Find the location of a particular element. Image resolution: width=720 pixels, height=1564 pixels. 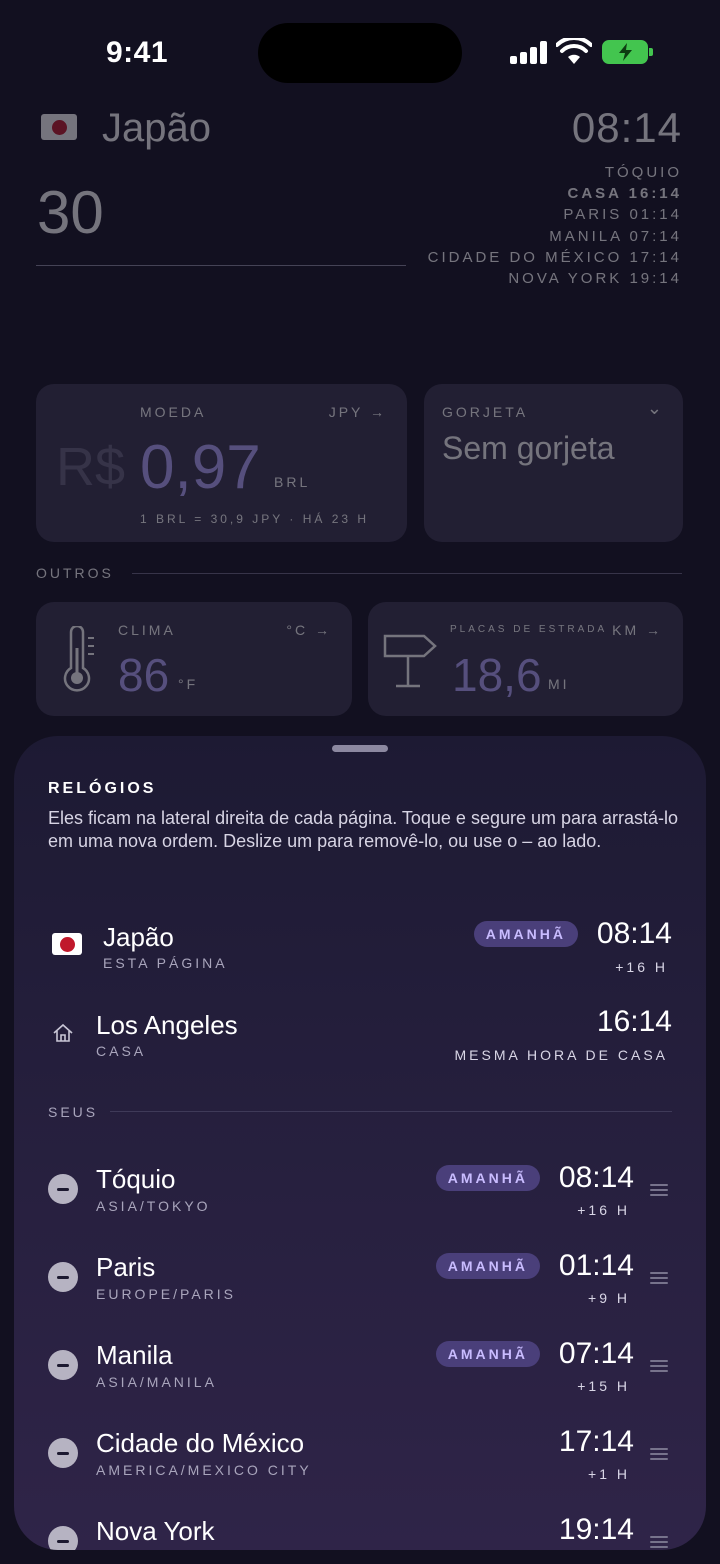

clock-offset: +9 H is located at coordinates (609, 1298).